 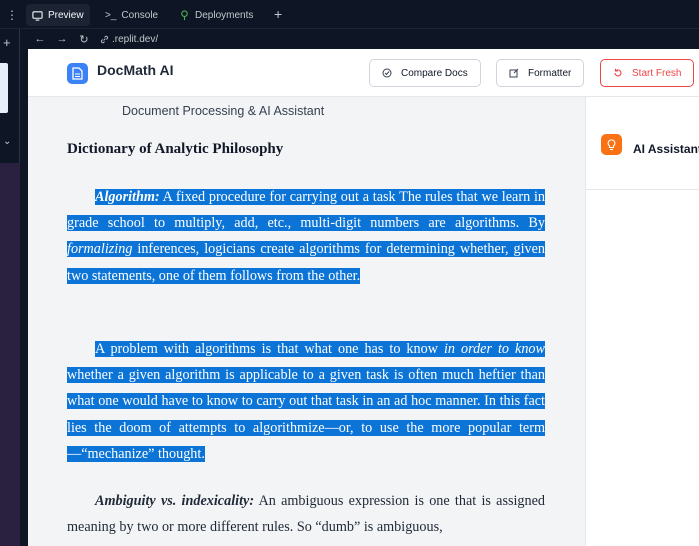 I want to click on tab-preview: Preview, so click(x=58, y=15).